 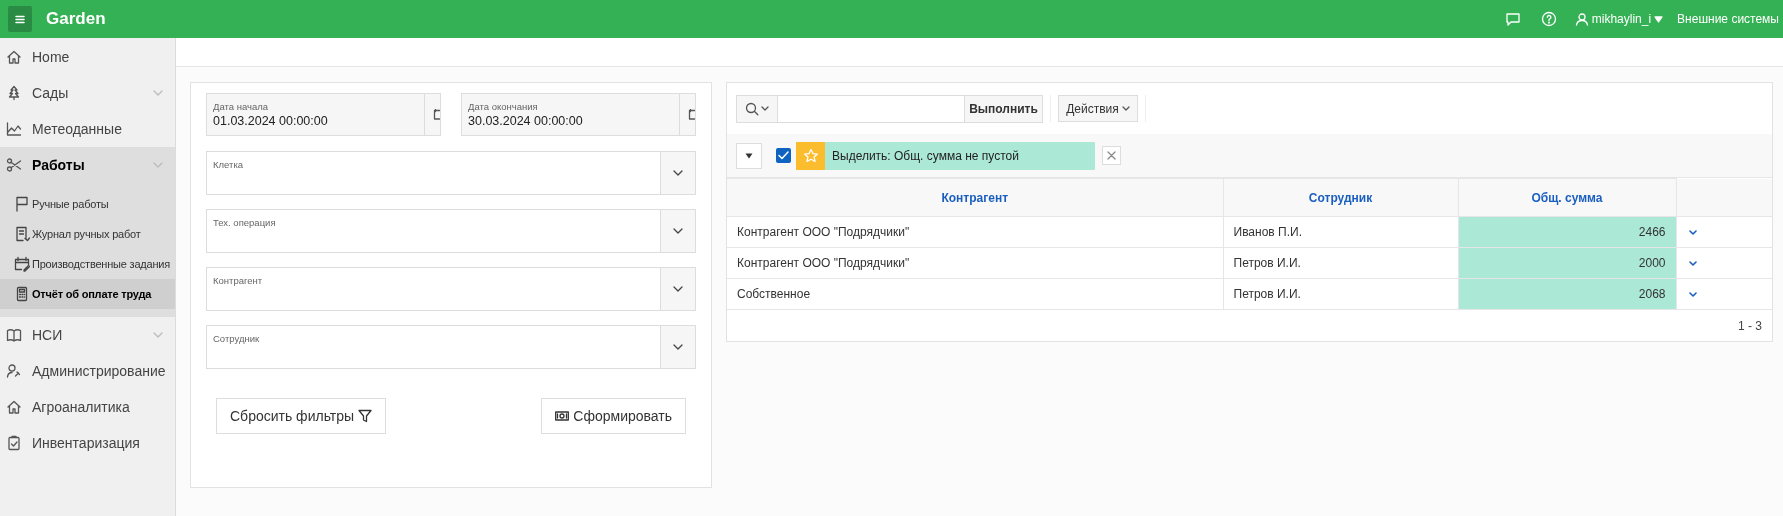 I want to click on search-icon, so click(x=752, y=108).